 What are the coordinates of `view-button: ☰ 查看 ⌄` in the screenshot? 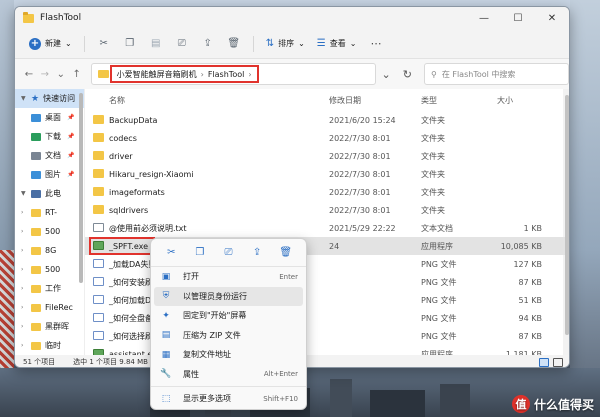 It's located at (337, 43).